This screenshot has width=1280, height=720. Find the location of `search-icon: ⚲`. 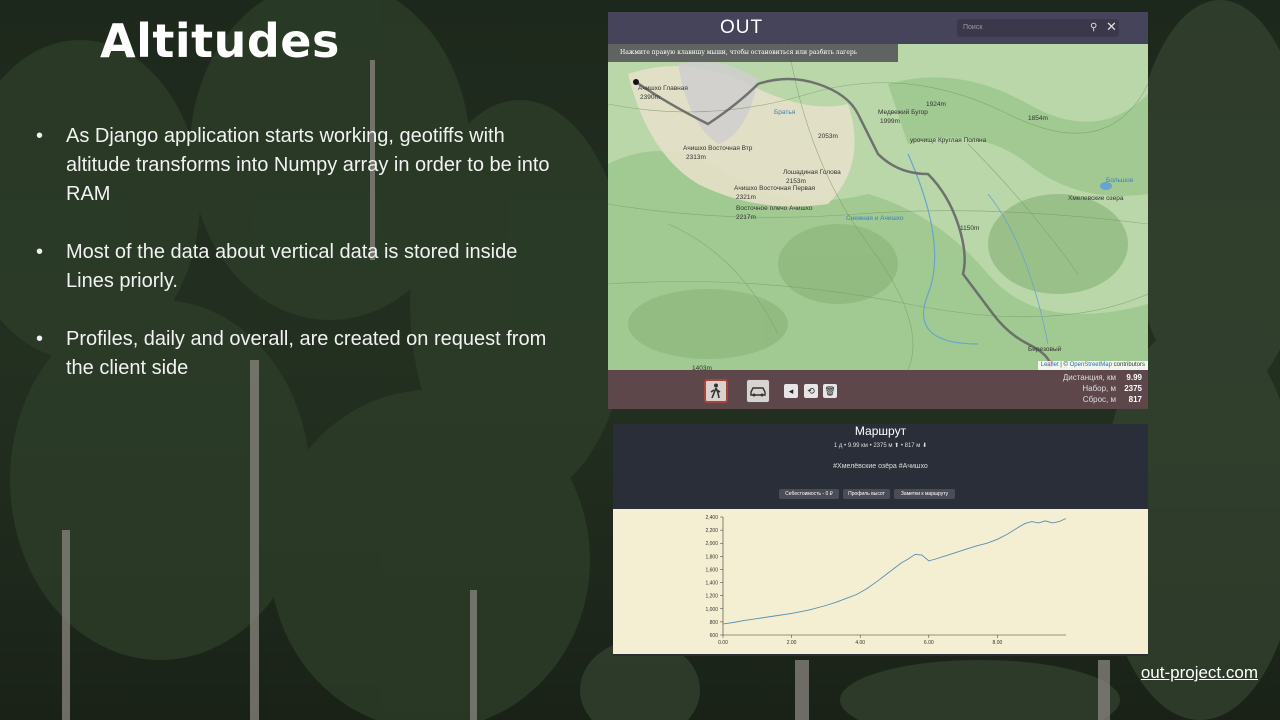

search-icon: ⚲ is located at coordinates (1093, 27).